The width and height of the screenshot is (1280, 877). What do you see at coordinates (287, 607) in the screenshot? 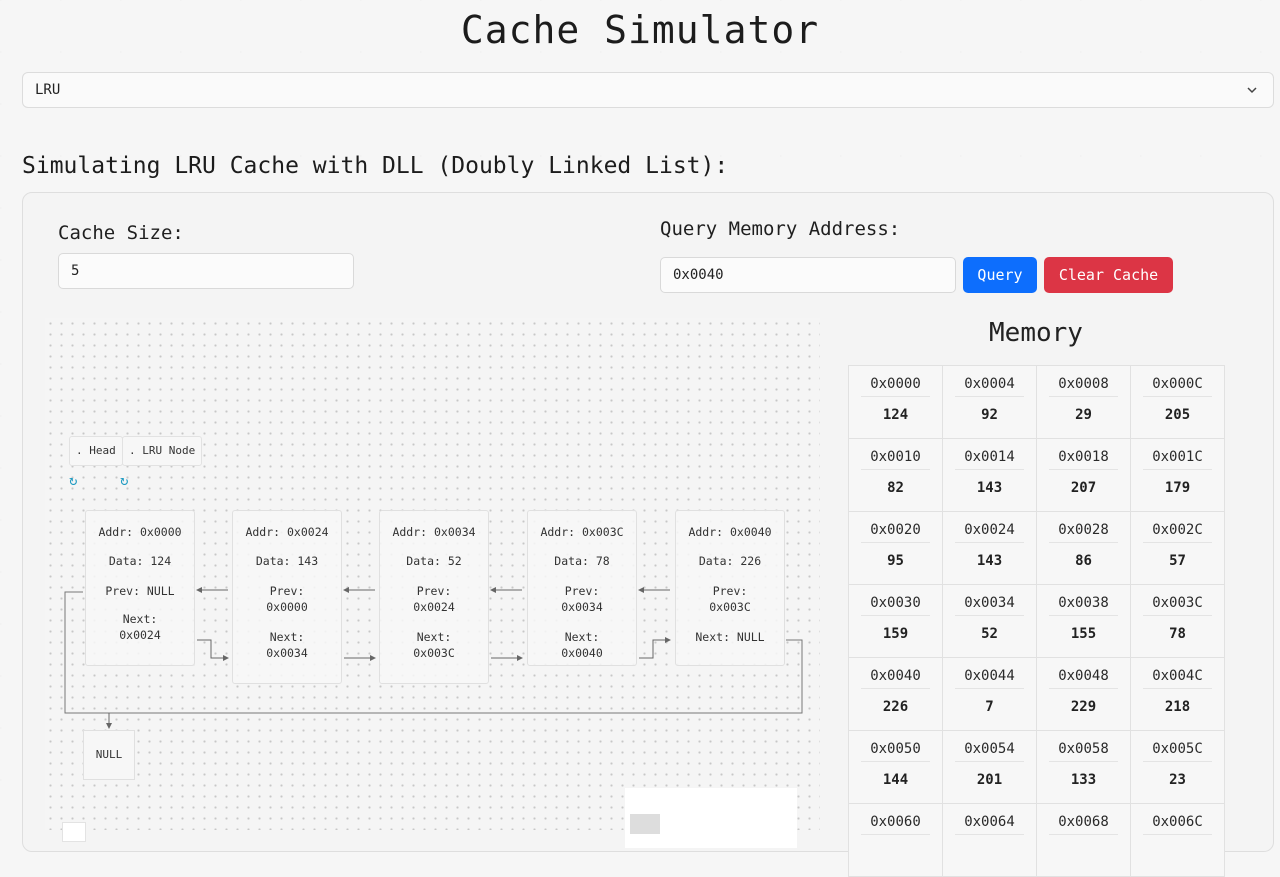
I see `node-prev-value: 0x0000` at bounding box center [287, 607].